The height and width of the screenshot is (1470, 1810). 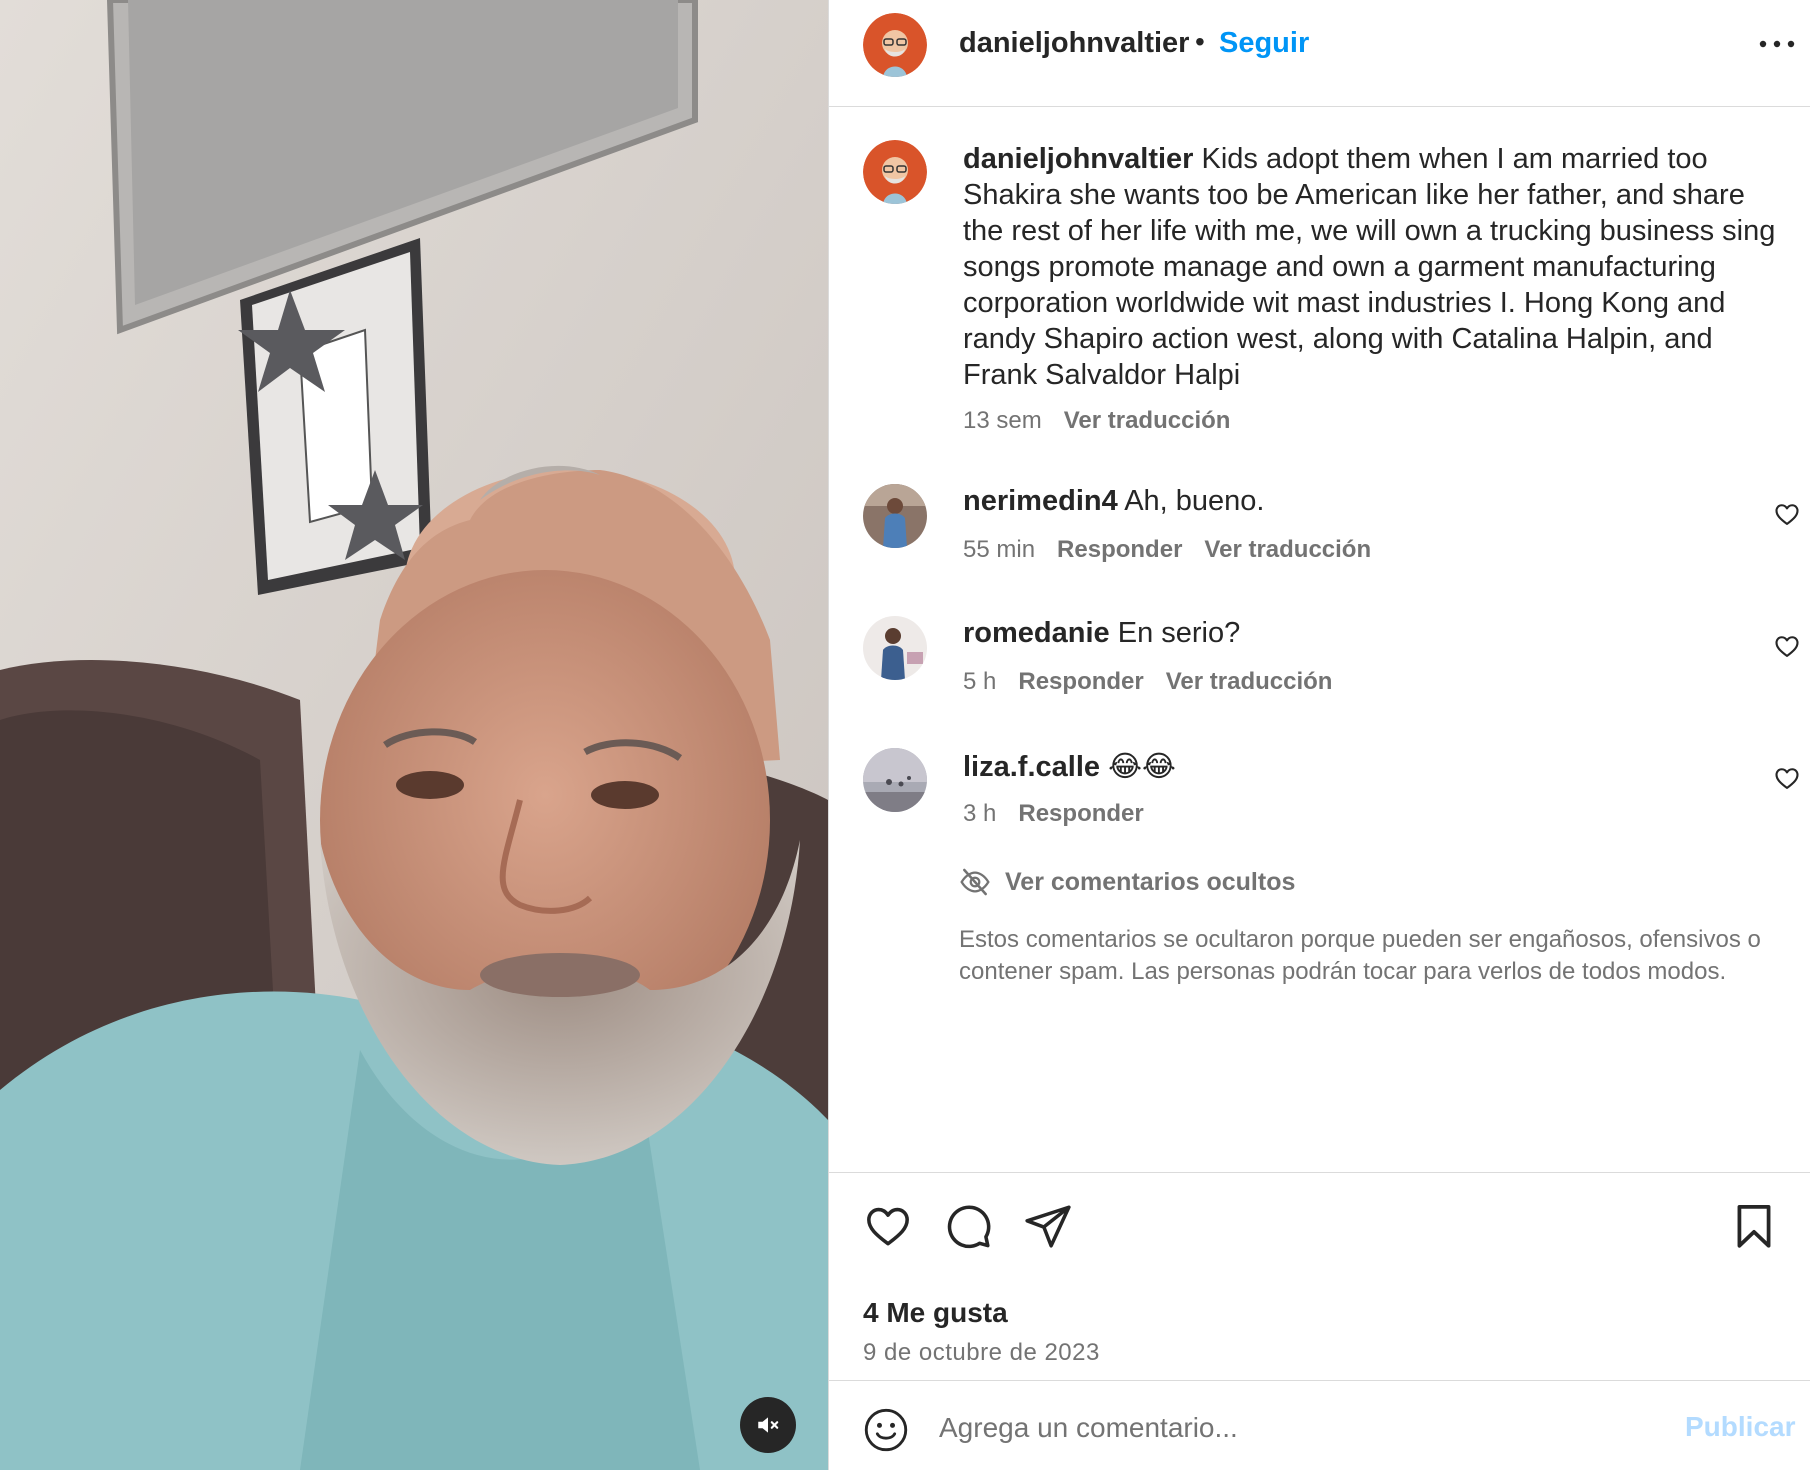 What do you see at coordinates (1777, 44) in the screenshot?
I see `more-horizontal-icon` at bounding box center [1777, 44].